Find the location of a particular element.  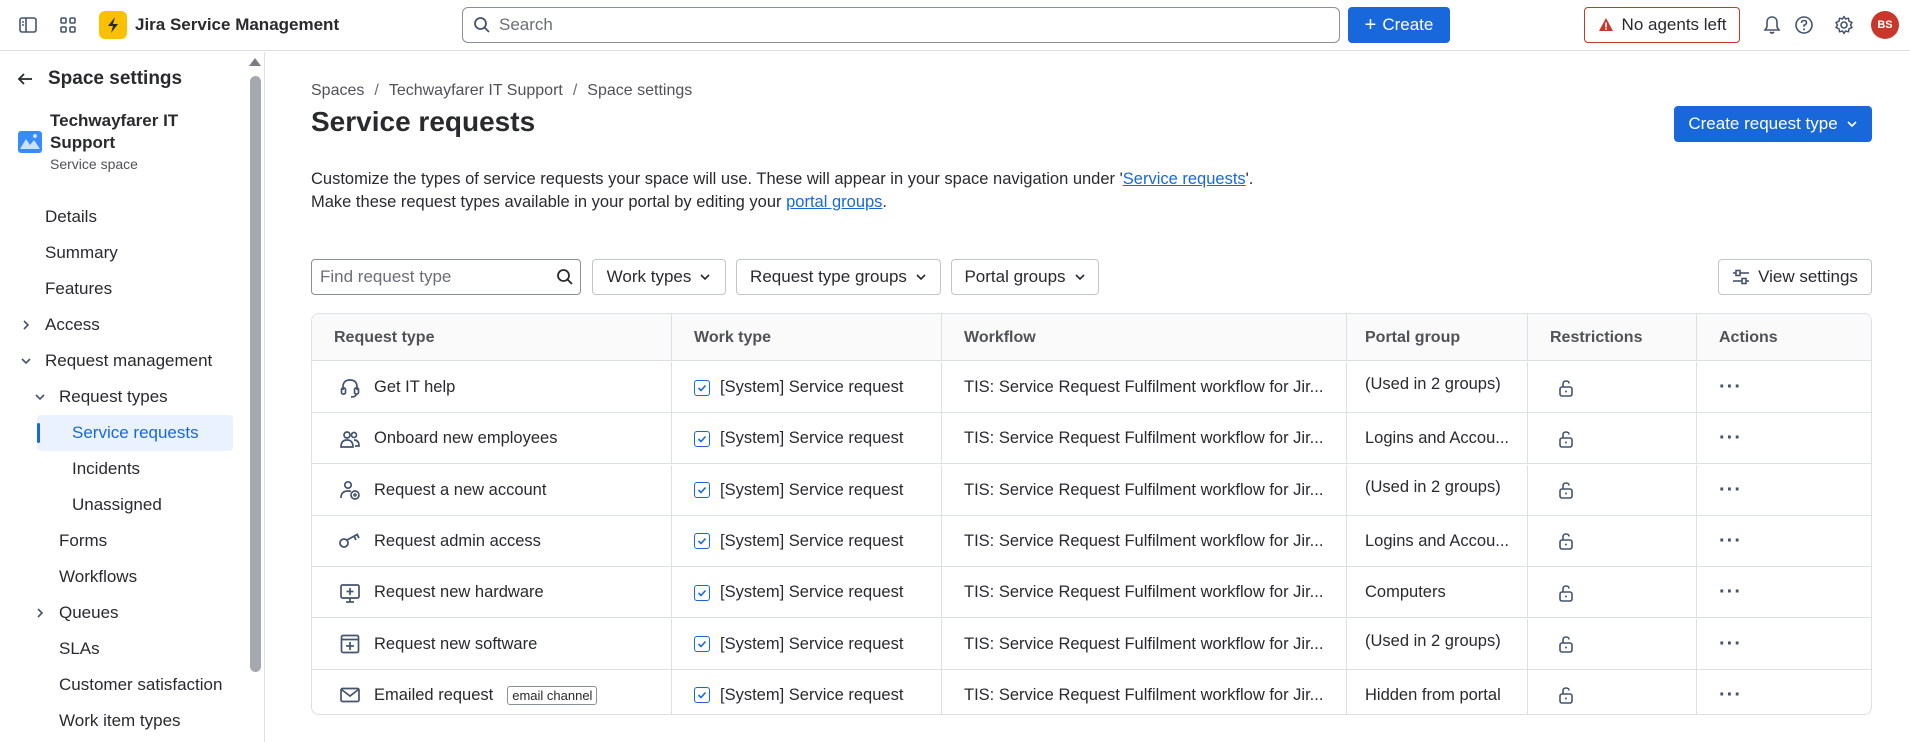

cell-request-type: Get IT help is located at coordinates (492, 387).